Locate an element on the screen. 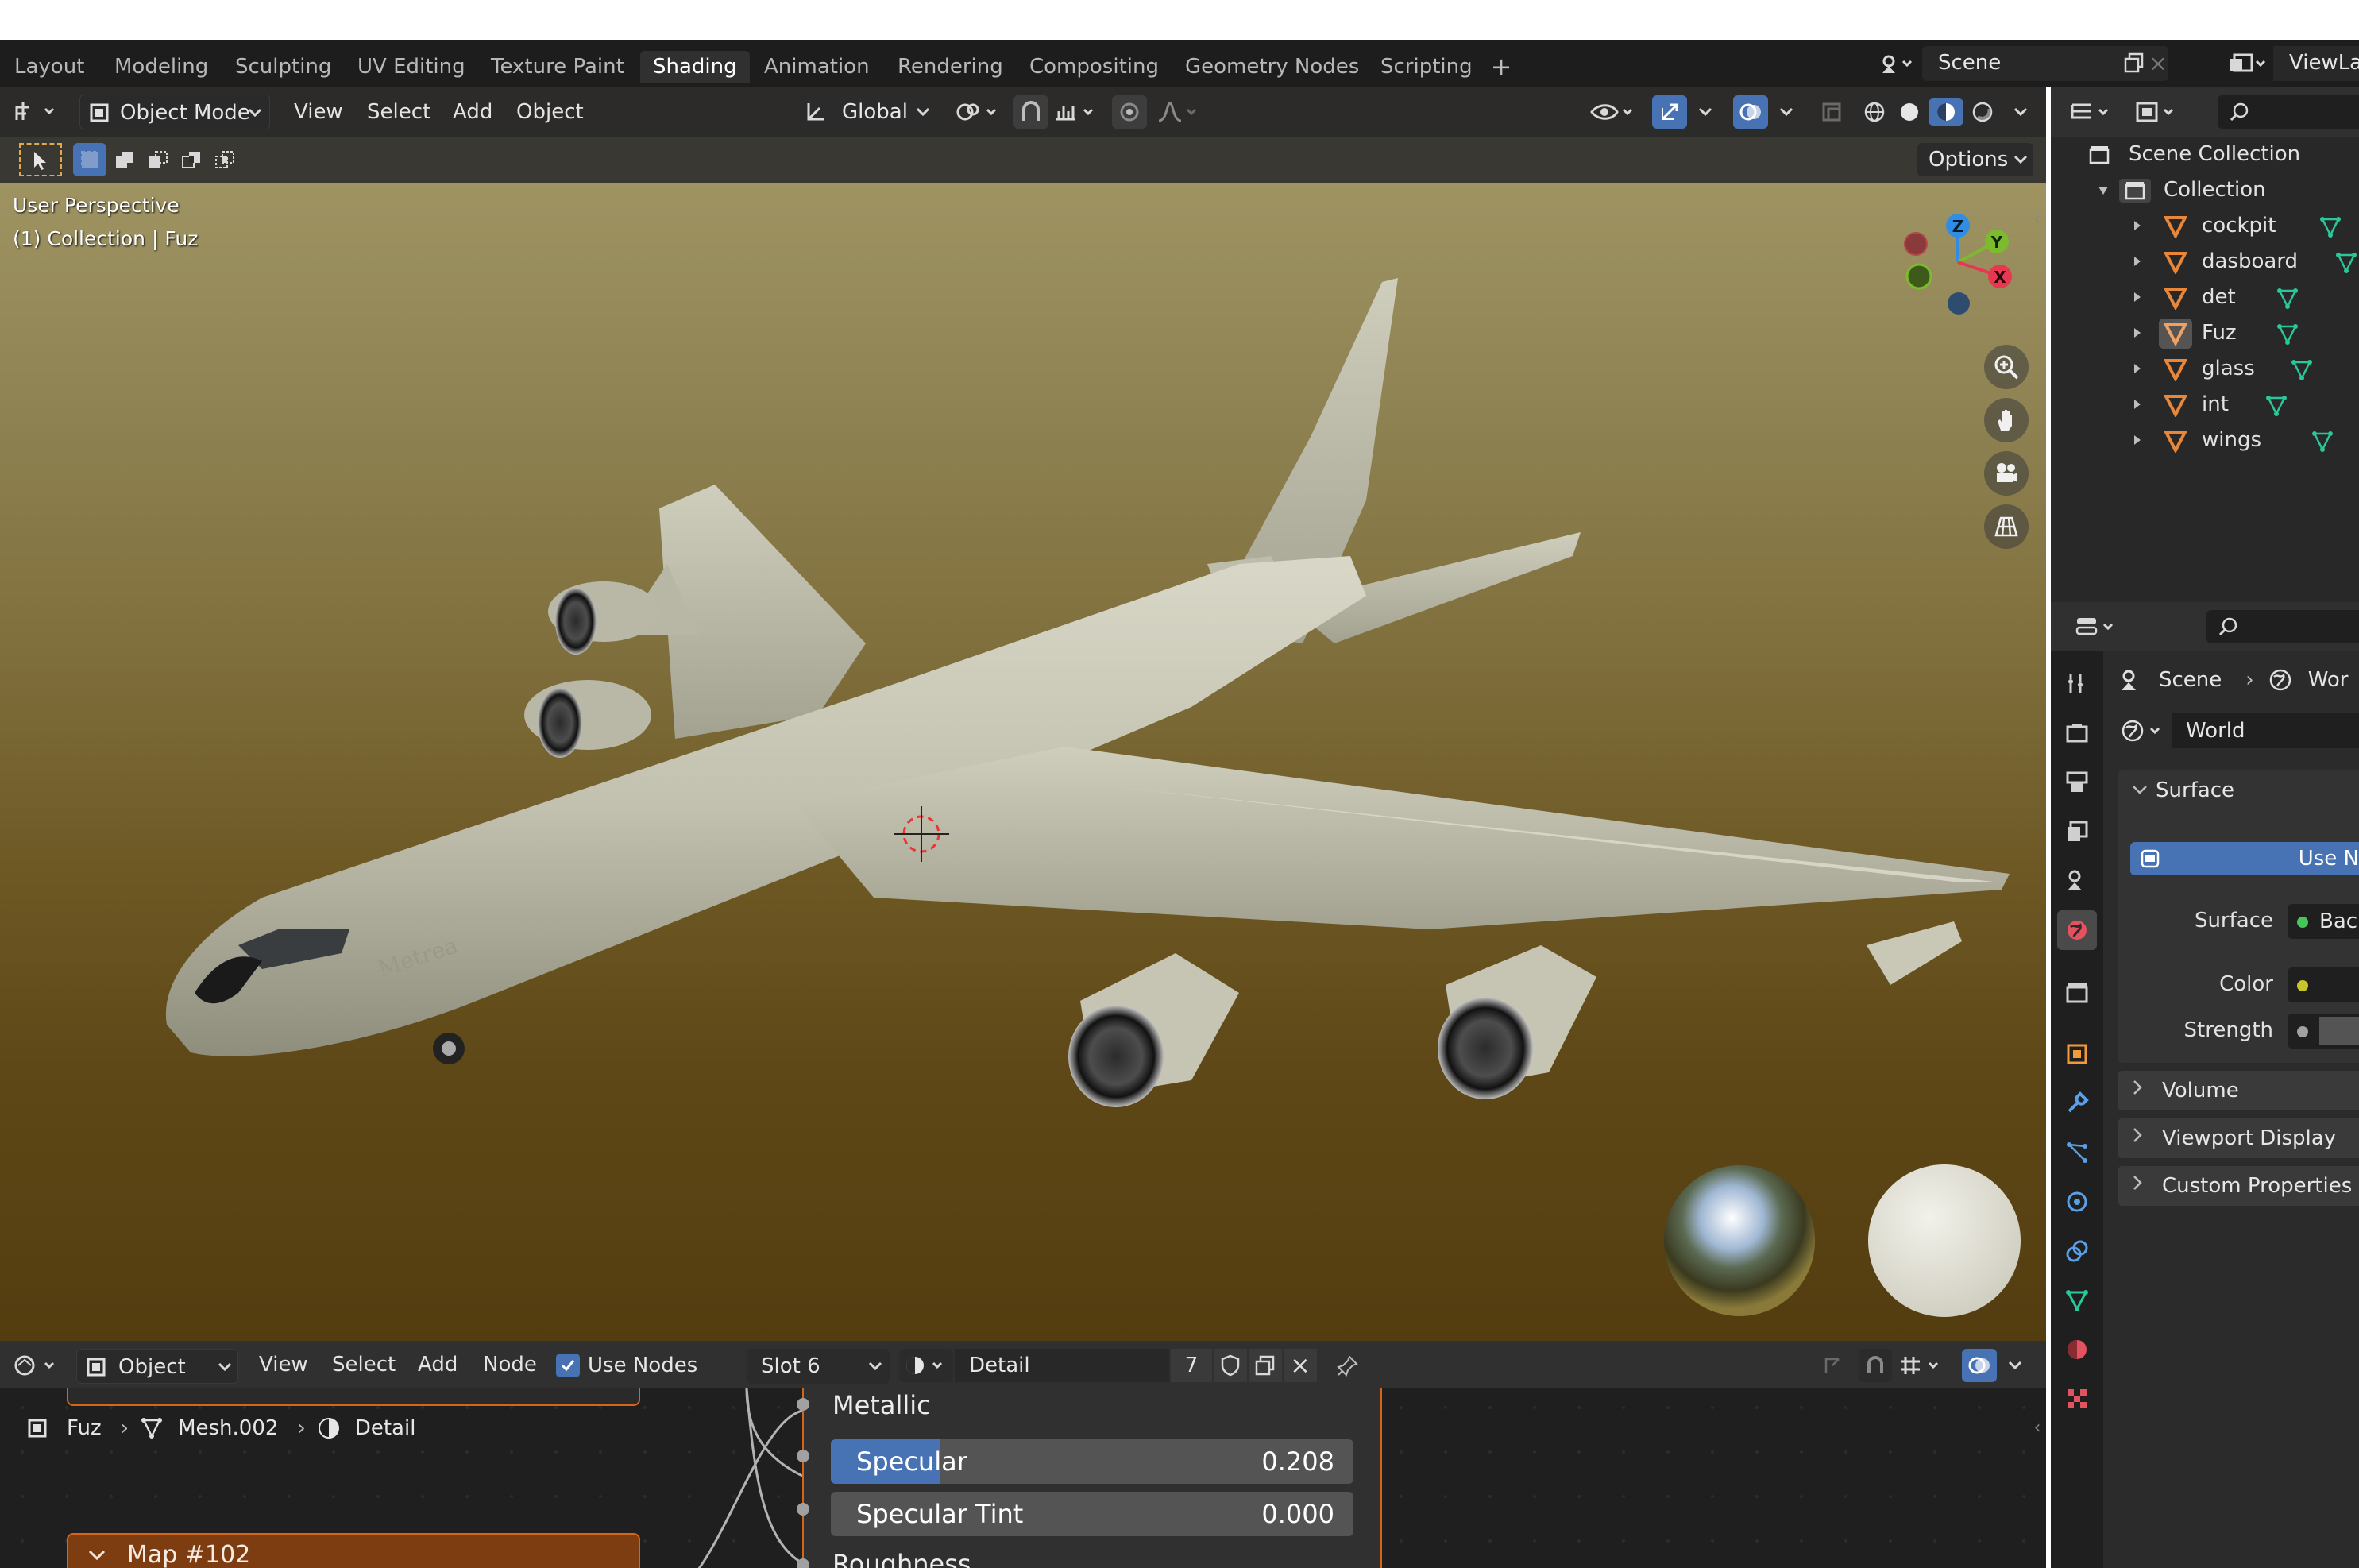  scene-properties-icon is located at coordinates (2077, 881).